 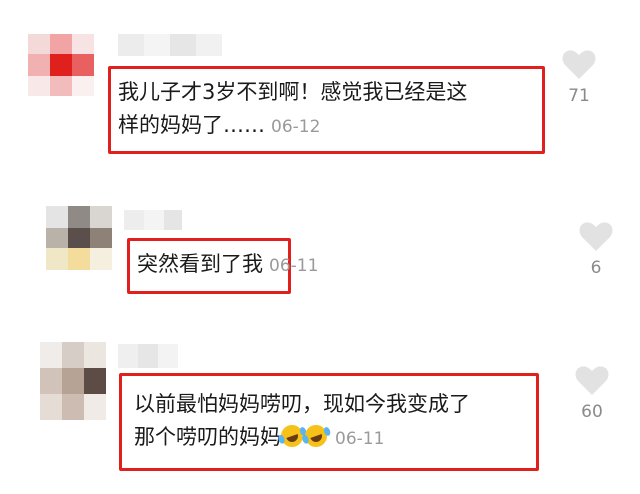 I want to click on comment-text-line: 样的妈妈了…… 06-12, so click(x=292, y=126).